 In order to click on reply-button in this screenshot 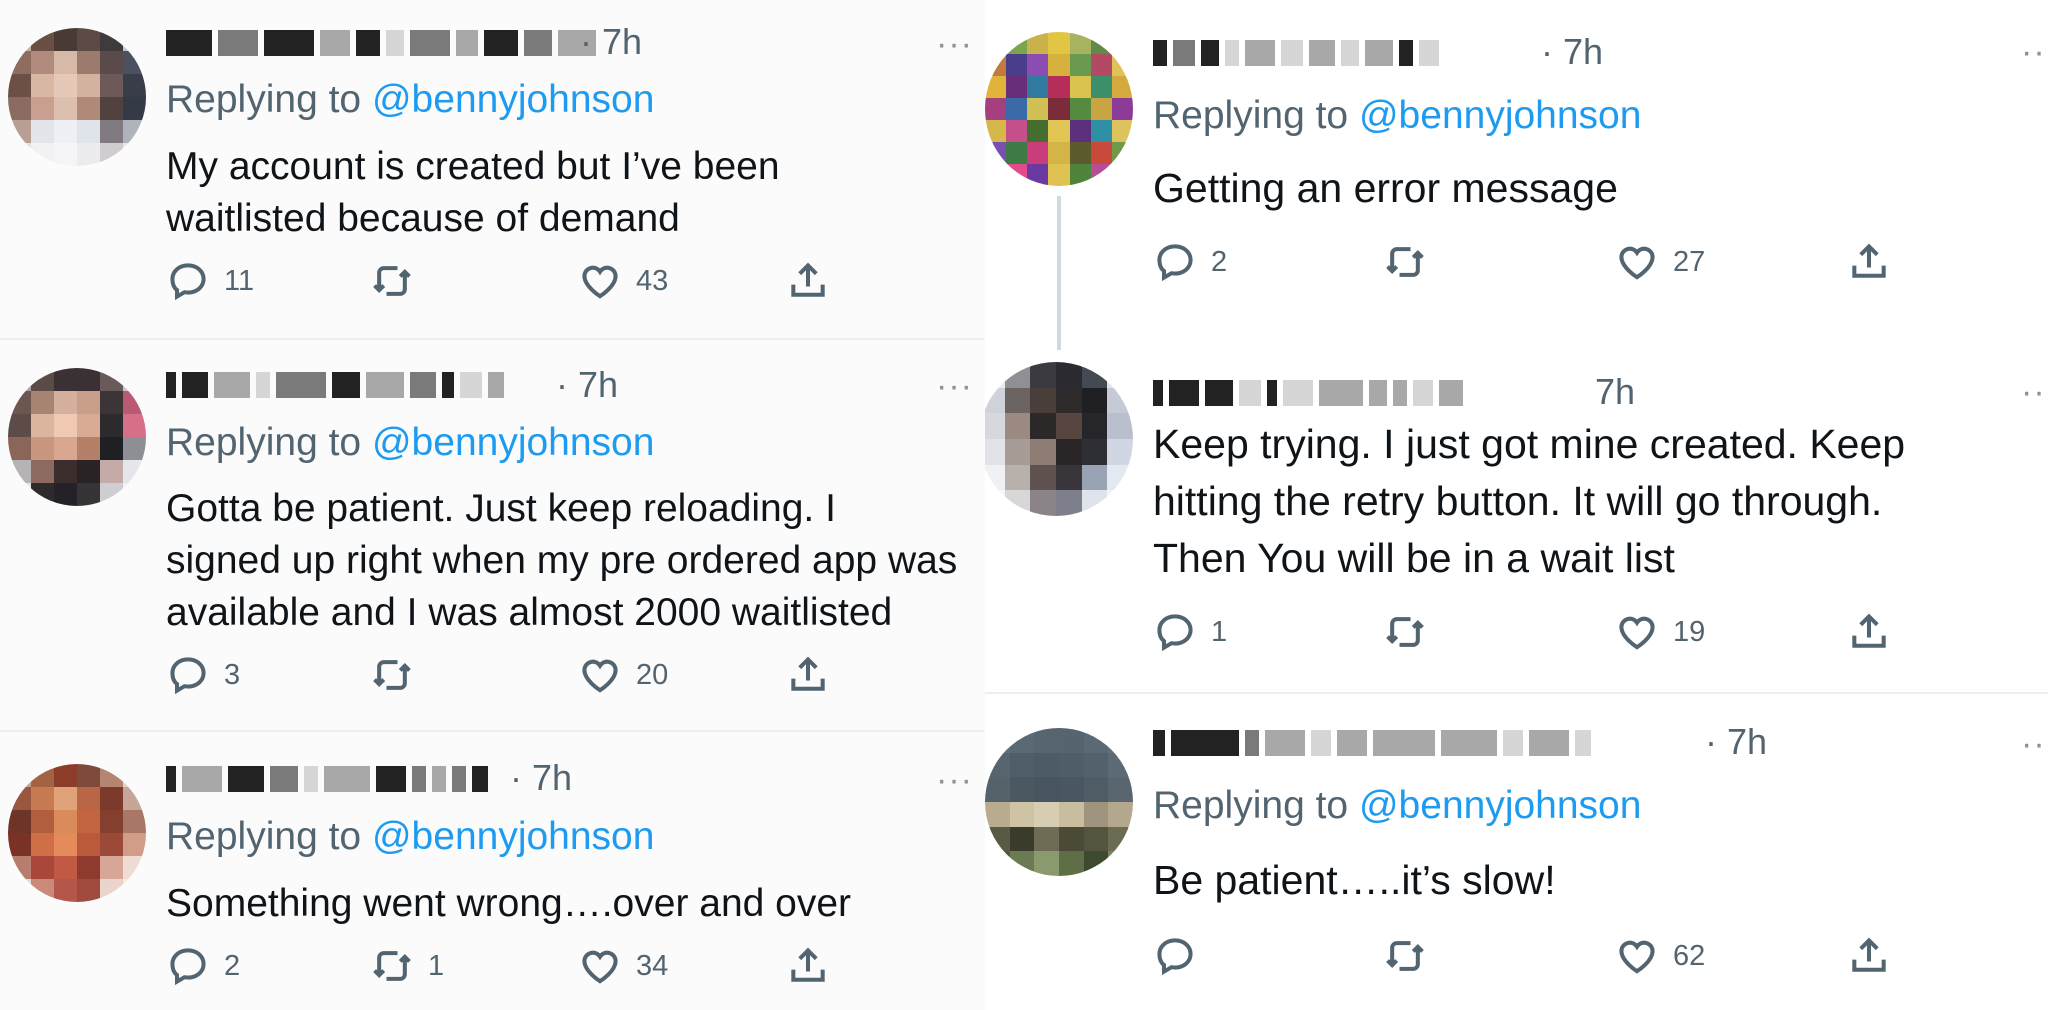, I will do `click(1182, 956)`.